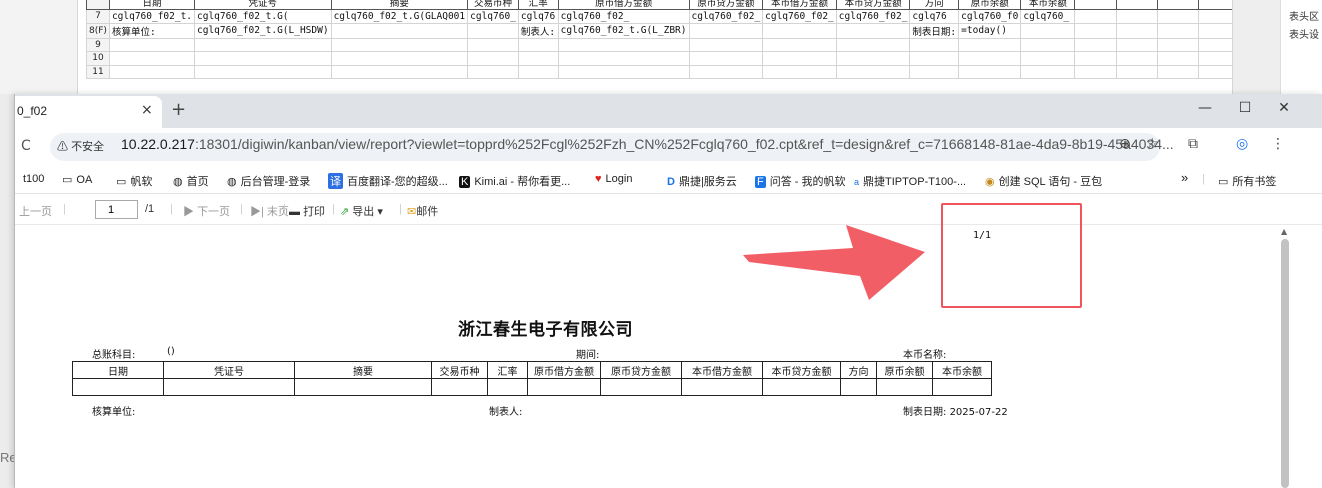  Describe the element at coordinates (263, 30) in the screenshot. I see `designer-cell: cglq760_f02_t.G(L_HSDW)` at that location.